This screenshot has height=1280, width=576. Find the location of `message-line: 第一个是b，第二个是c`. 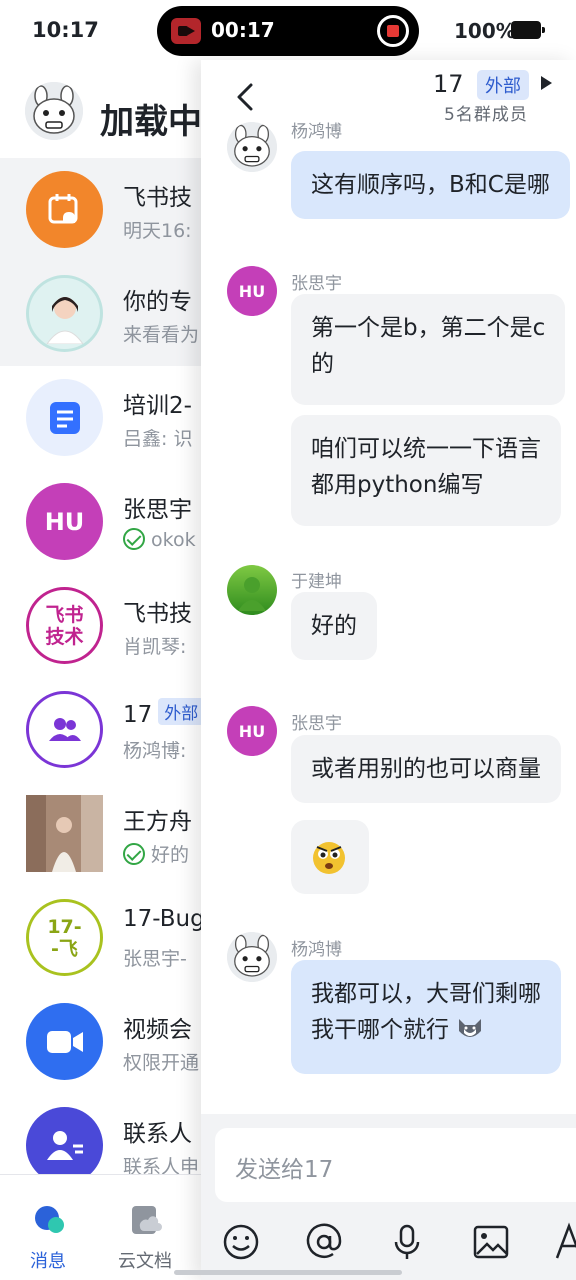

message-line: 第一个是b，第二个是c is located at coordinates (428, 328).